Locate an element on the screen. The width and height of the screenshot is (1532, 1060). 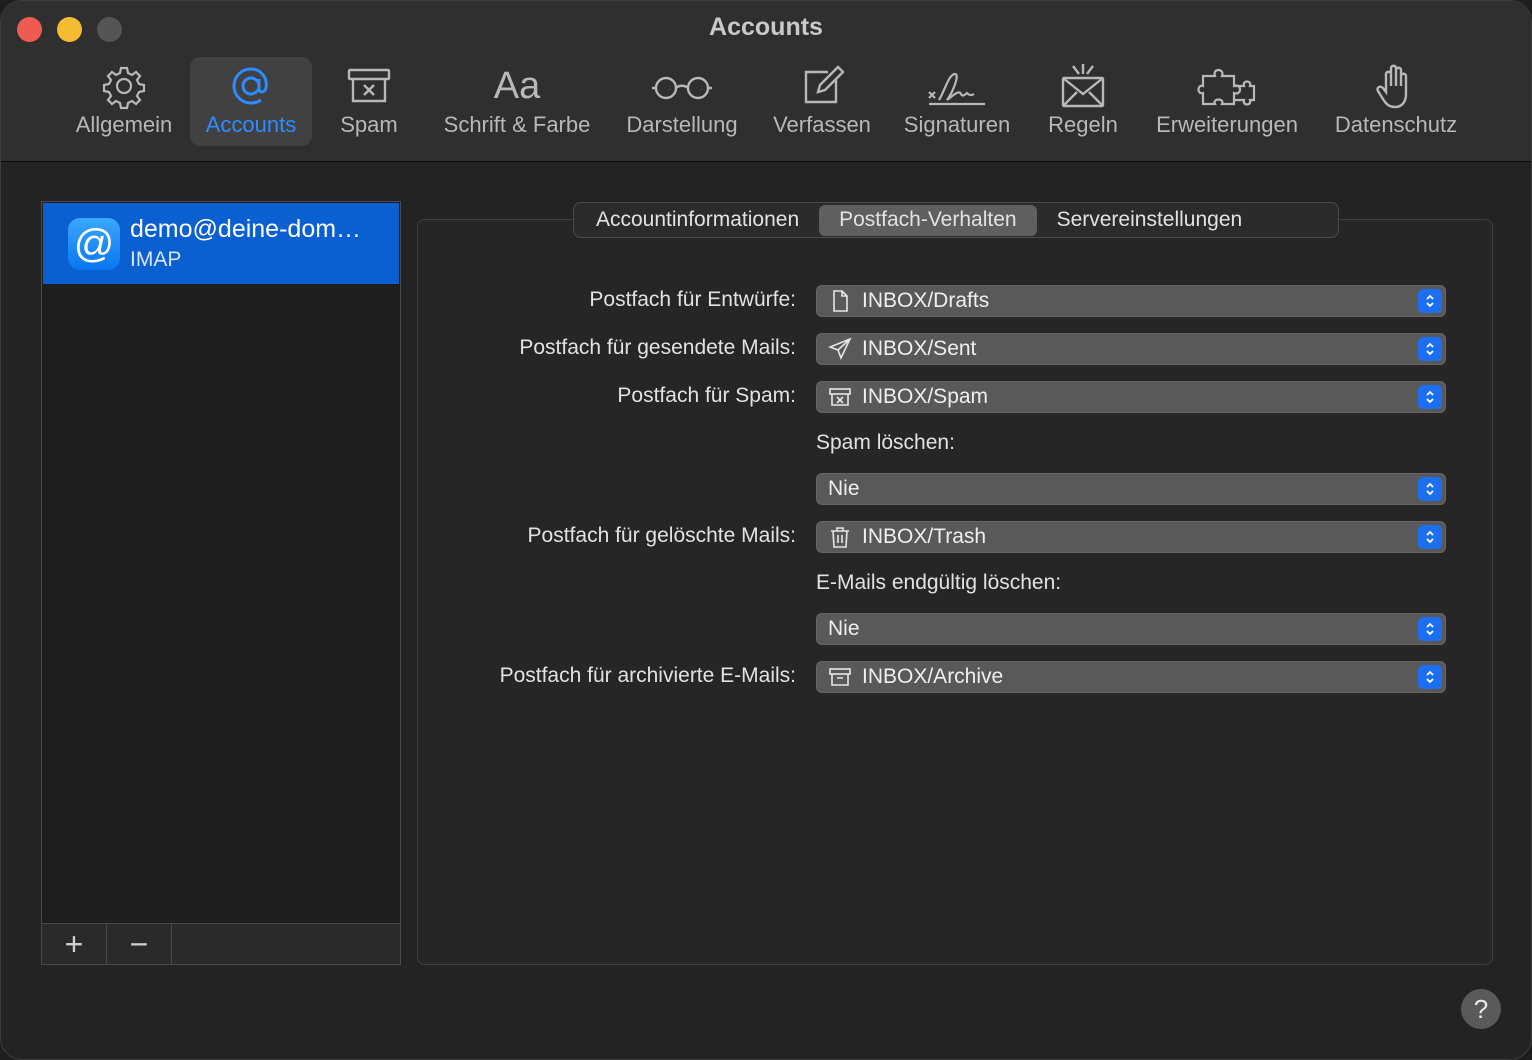
spam-mailbox-value: INBOX/Spam is located at coordinates (925, 396).